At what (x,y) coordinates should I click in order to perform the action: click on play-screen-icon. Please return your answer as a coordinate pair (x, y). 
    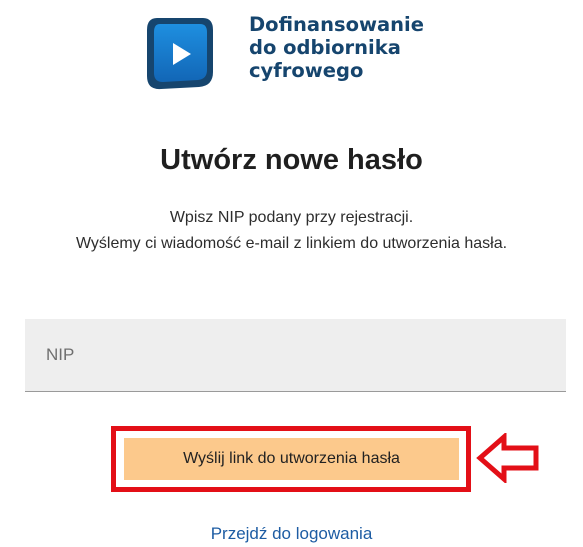
    Looking at the image, I should click on (180, 54).